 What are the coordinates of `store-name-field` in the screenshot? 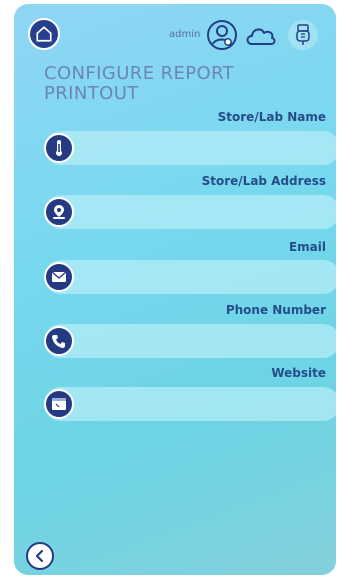 It's located at (190, 149).